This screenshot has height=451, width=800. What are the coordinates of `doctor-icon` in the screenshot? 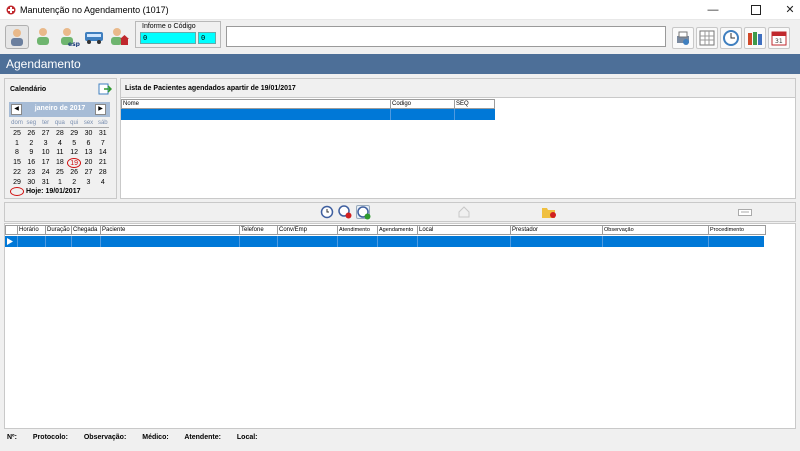 It's located at (44, 37).